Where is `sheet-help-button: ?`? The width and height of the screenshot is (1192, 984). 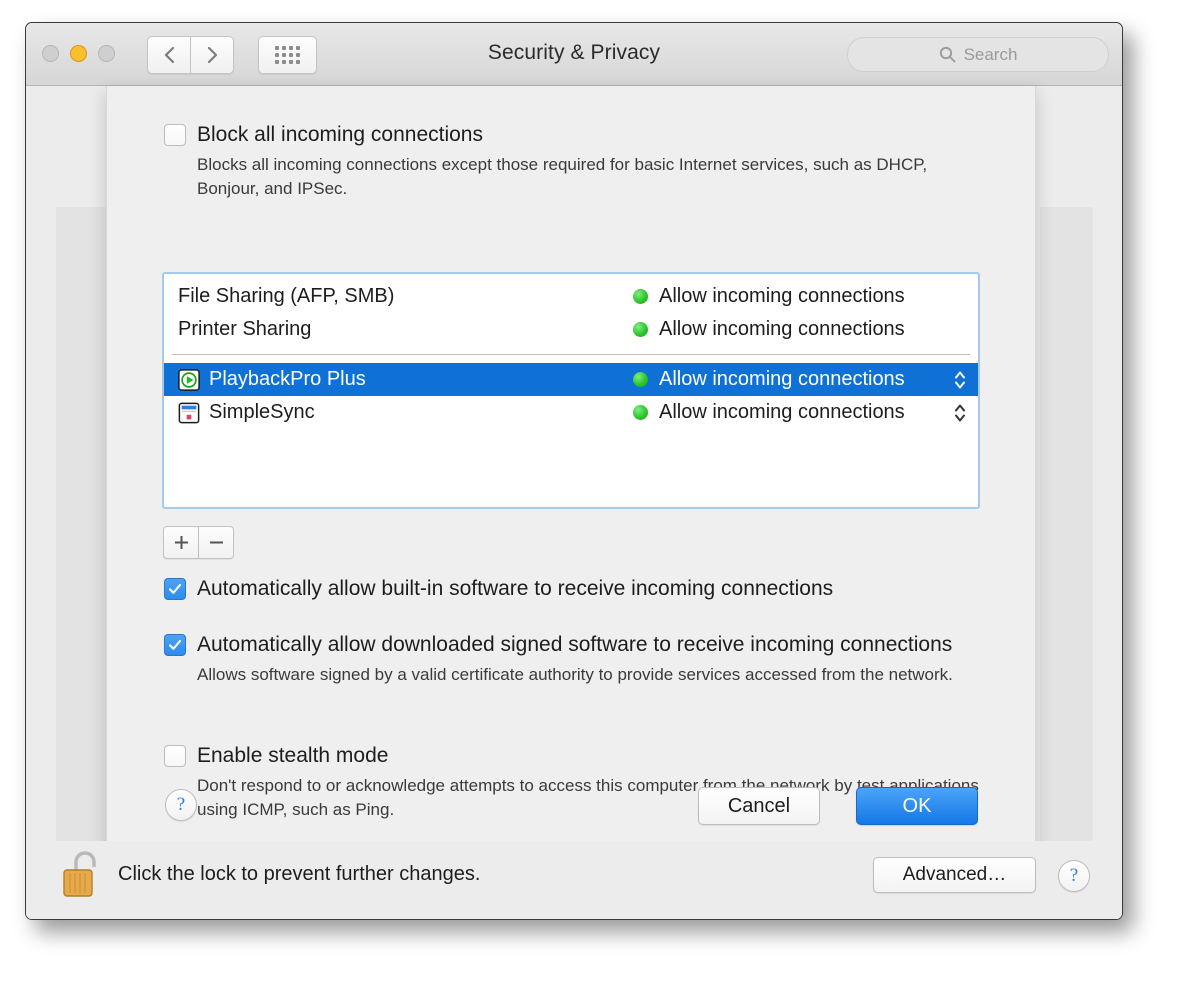
sheet-help-button: ? is located at coordinates (181, 805).